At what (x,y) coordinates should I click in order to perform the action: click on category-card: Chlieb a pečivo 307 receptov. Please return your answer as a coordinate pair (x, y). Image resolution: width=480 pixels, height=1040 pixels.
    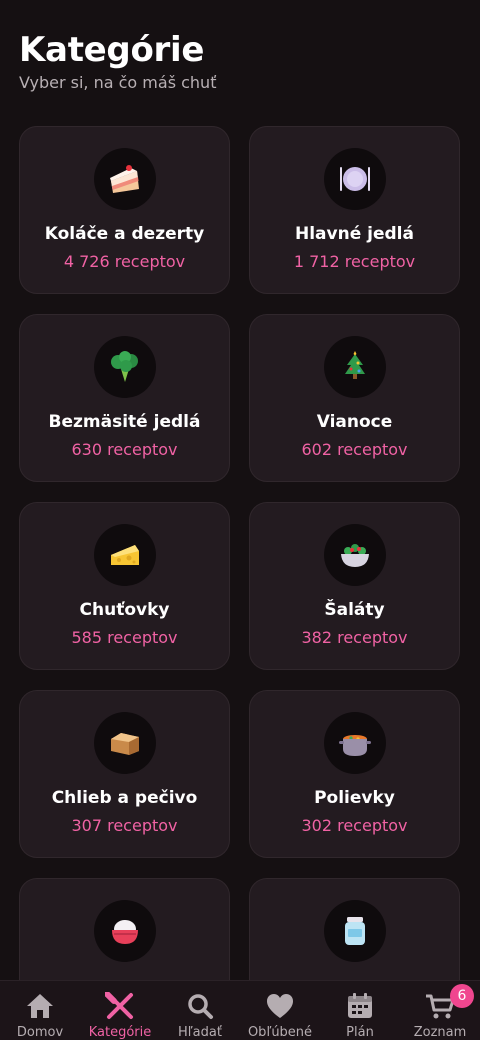
    Looking at the image, I should click on (124, 774).